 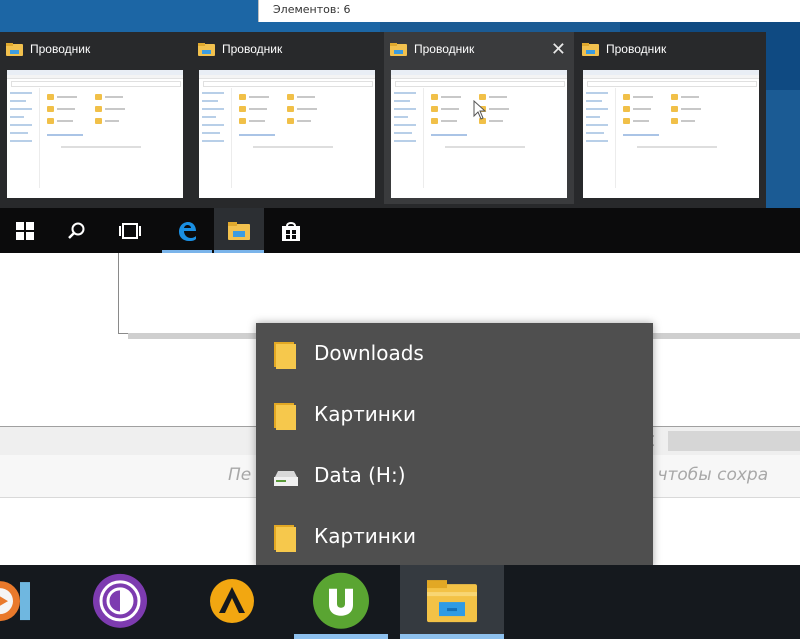 I want to click on explorer-window-thumbnail-hovered: Проводник ✕, so click(x=479, y=118).